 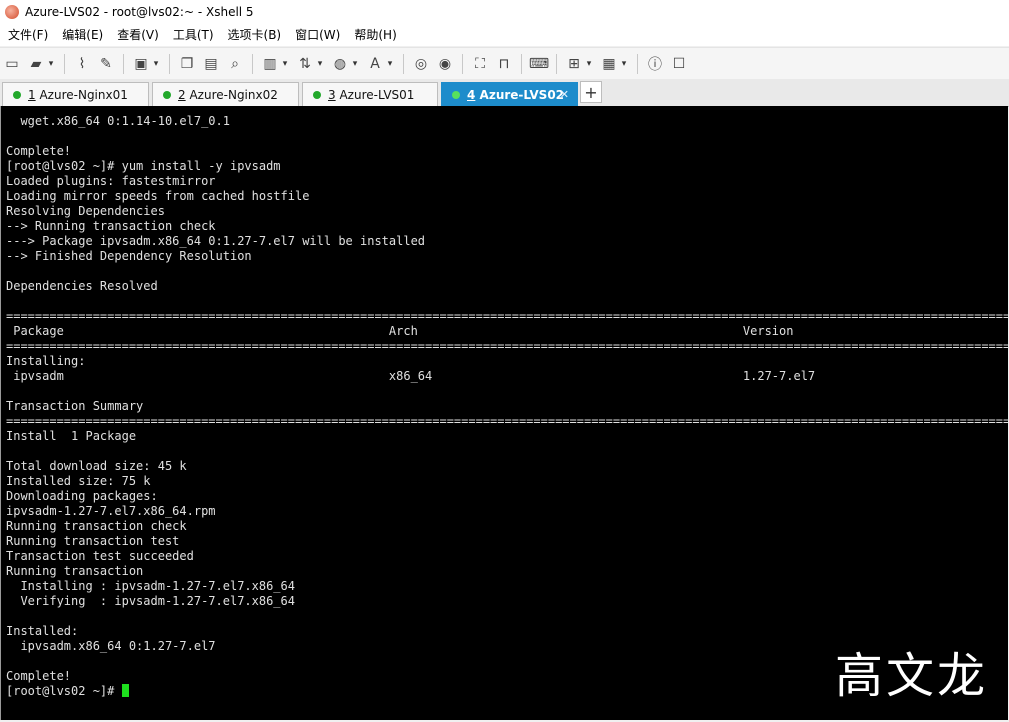 I want to click on tab-azure-nginx02: 2 Azure-Nginx02, so click(x=225, y=94).